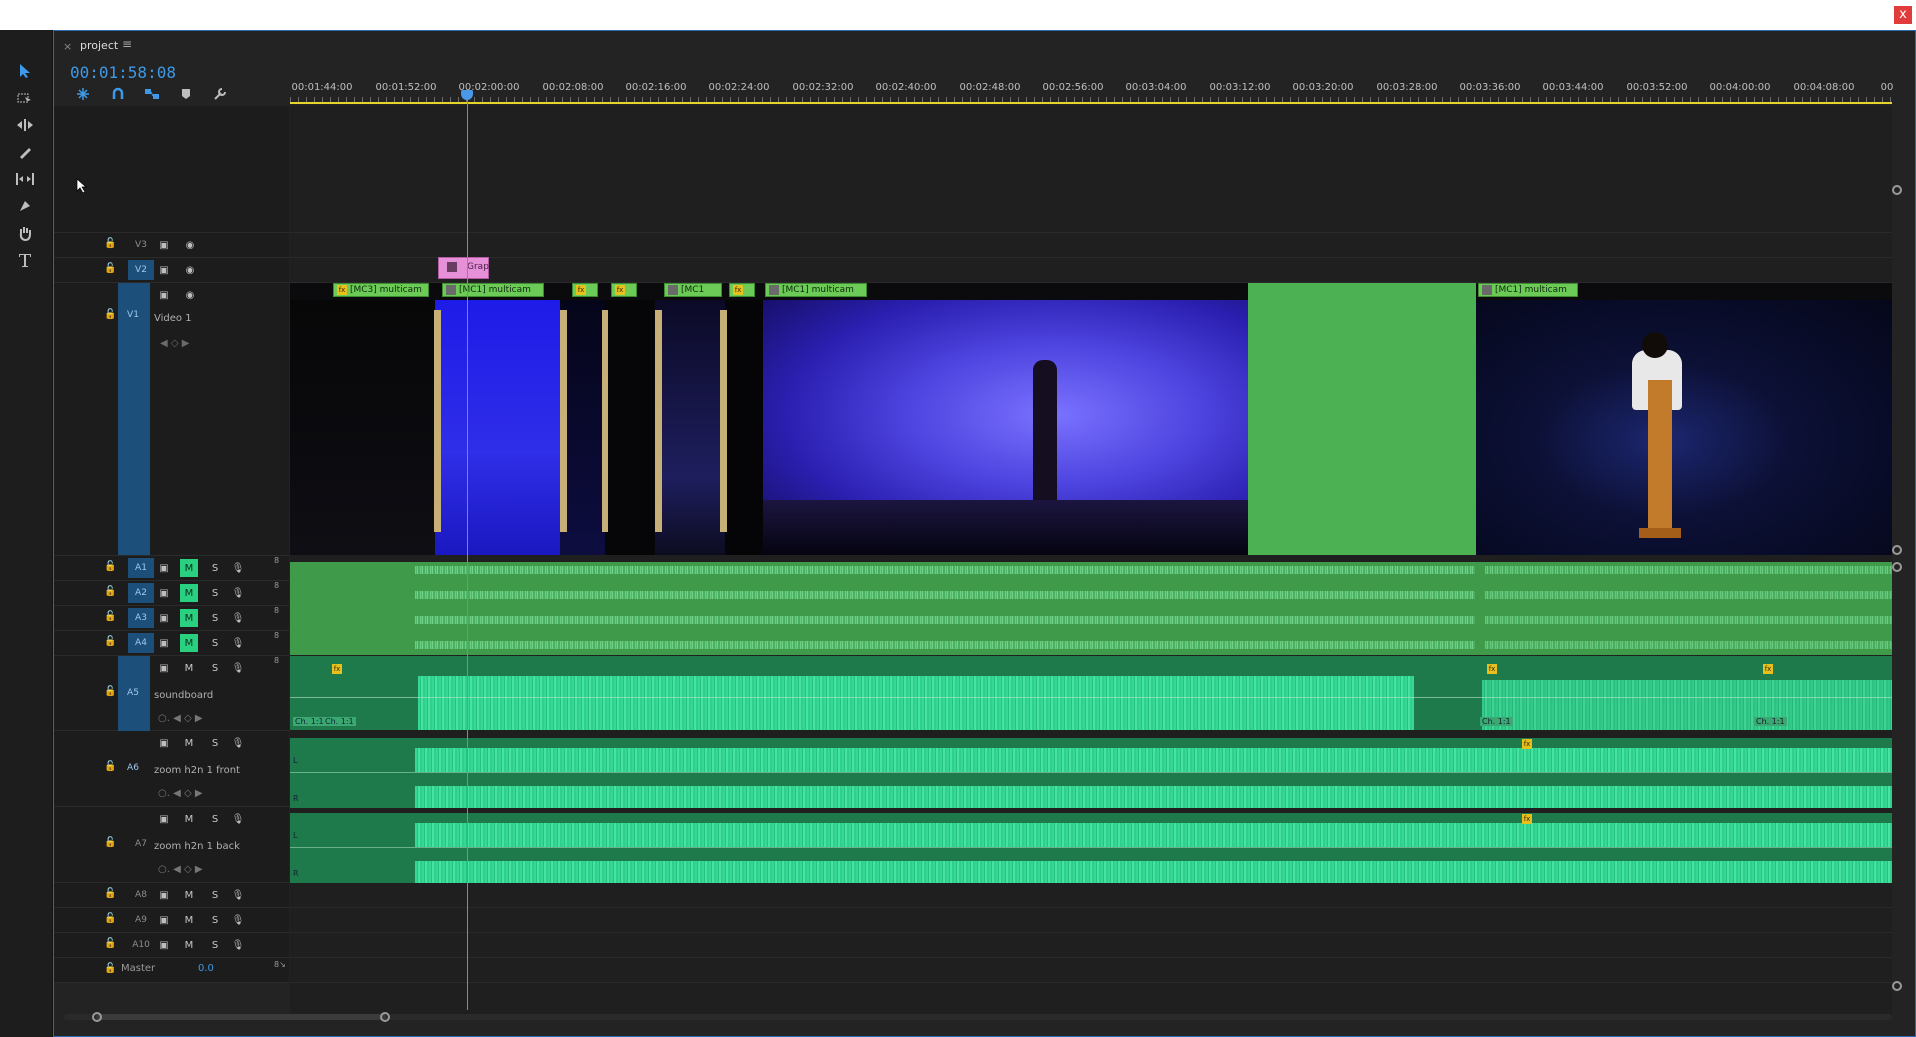 This screenshot has width=1916, height=1037. I want to click on track-label: A1, so click(141, 568).